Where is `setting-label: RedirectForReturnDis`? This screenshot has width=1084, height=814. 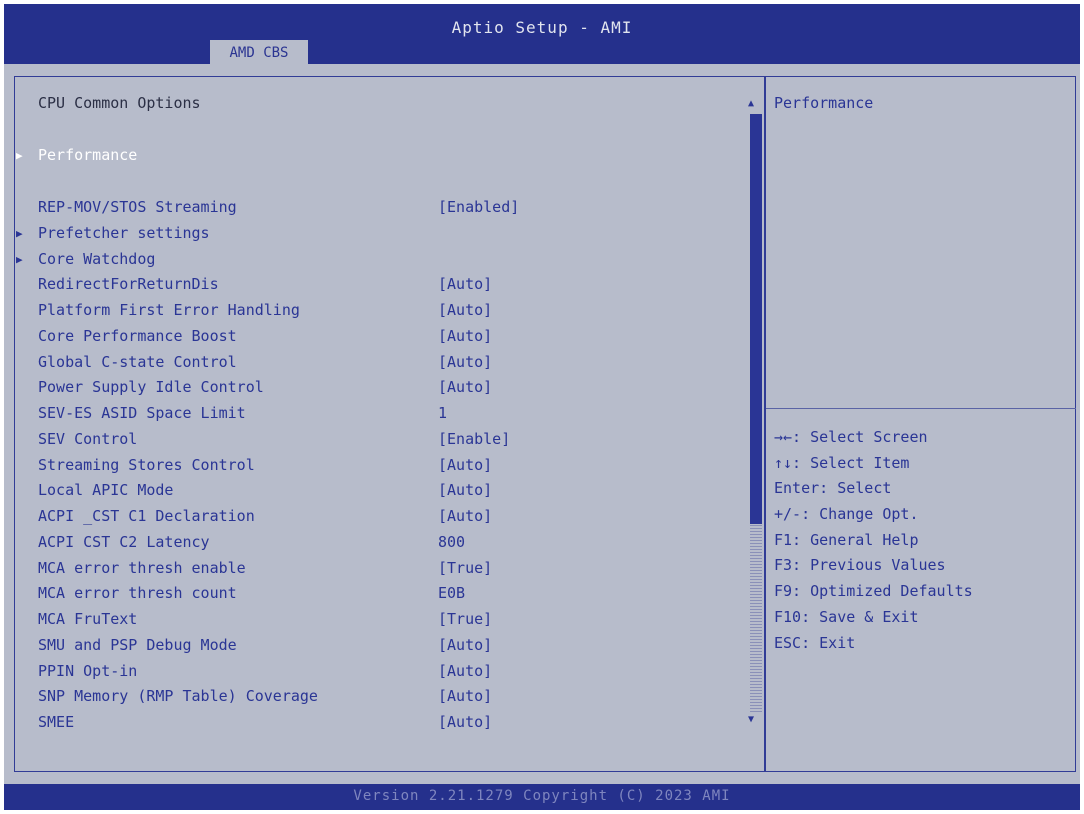
setting-label: RedirectForReturnDis is located at coordinates (128, 284).